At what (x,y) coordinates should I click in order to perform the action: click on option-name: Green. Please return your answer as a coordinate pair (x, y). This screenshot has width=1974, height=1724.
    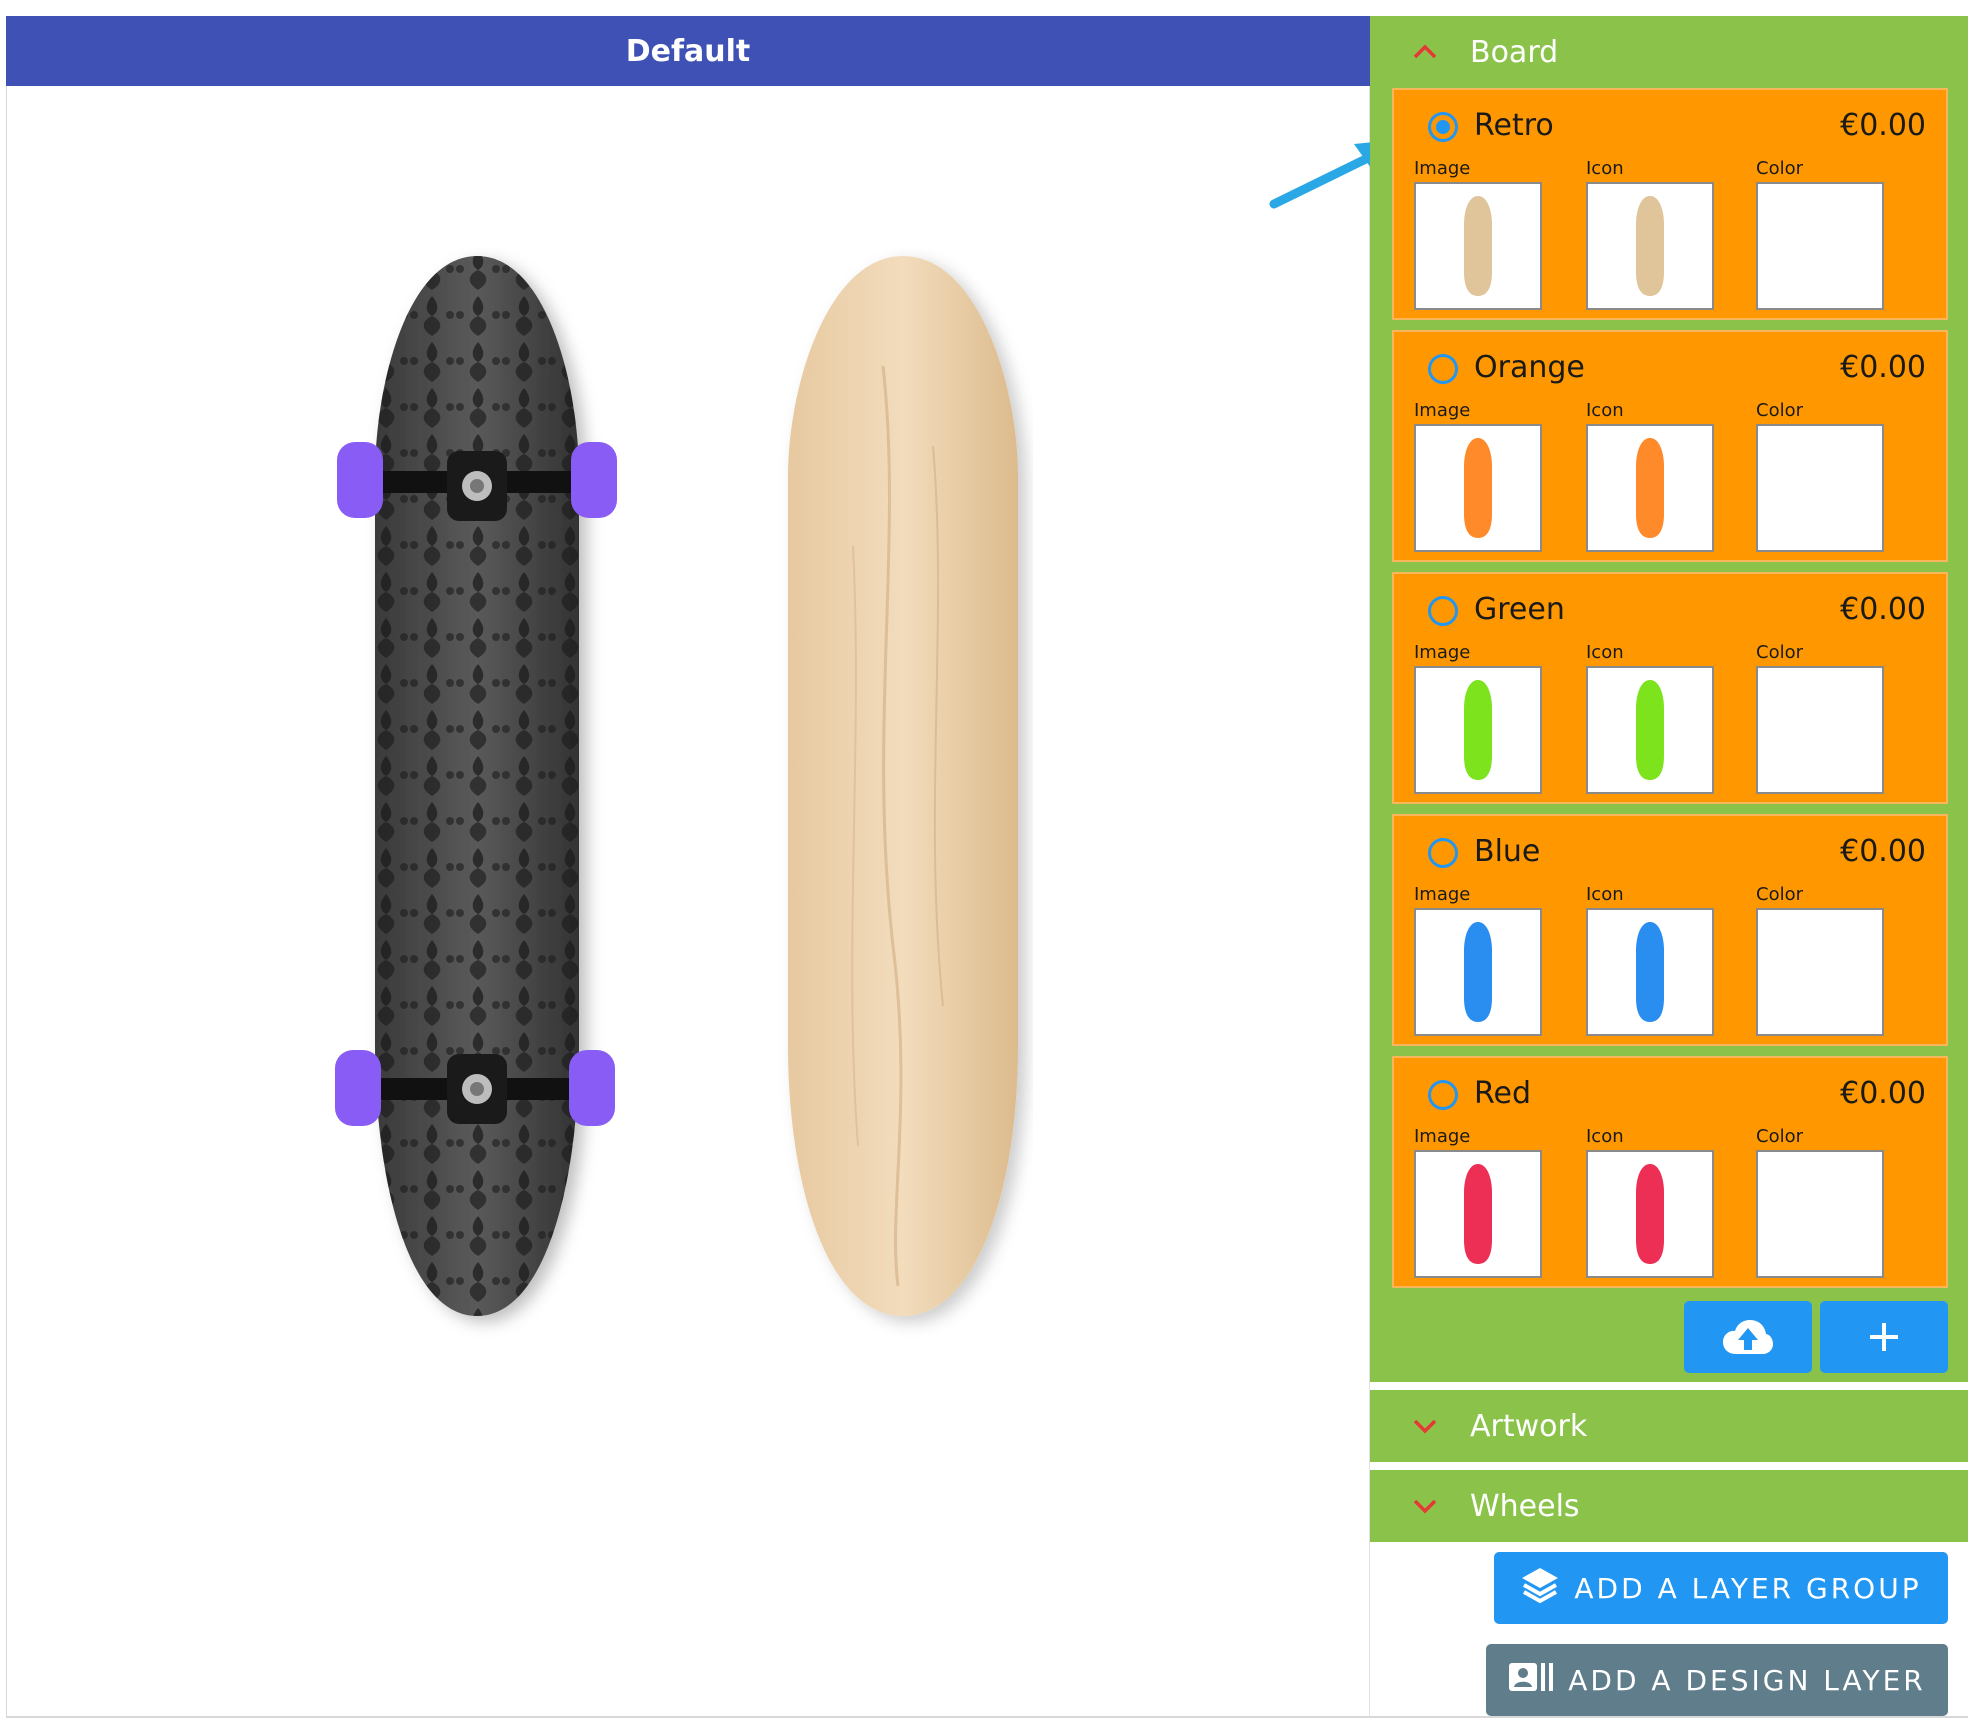
    Looking at the image, I should click on (1519, 609).